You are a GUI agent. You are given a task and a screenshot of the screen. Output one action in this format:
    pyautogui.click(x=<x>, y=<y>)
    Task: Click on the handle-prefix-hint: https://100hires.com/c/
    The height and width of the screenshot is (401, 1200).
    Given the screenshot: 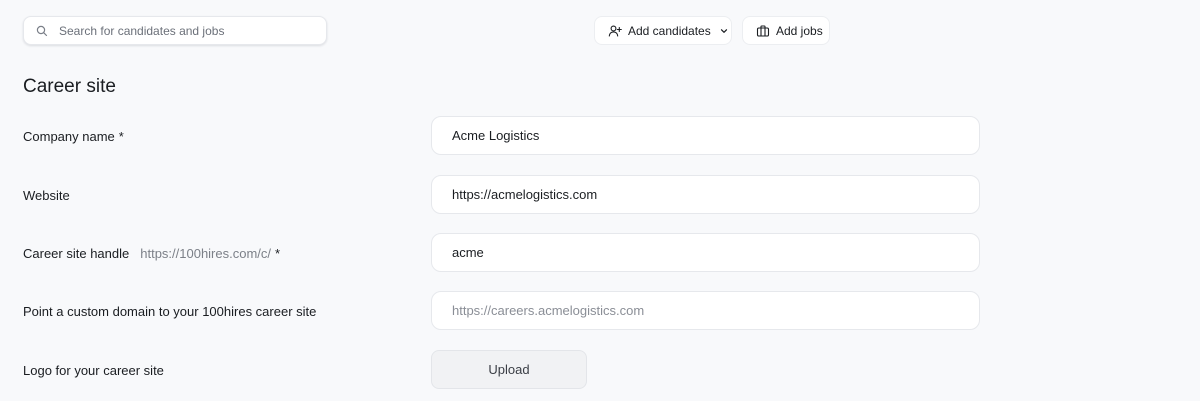 What is the action you would take?
    pyautogui.click(x=206, y=253)
    